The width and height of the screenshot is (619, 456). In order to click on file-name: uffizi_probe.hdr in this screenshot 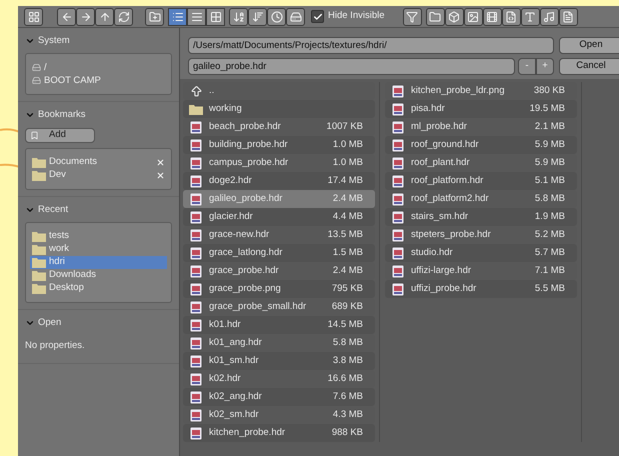, I will do `click(444, 289)`.